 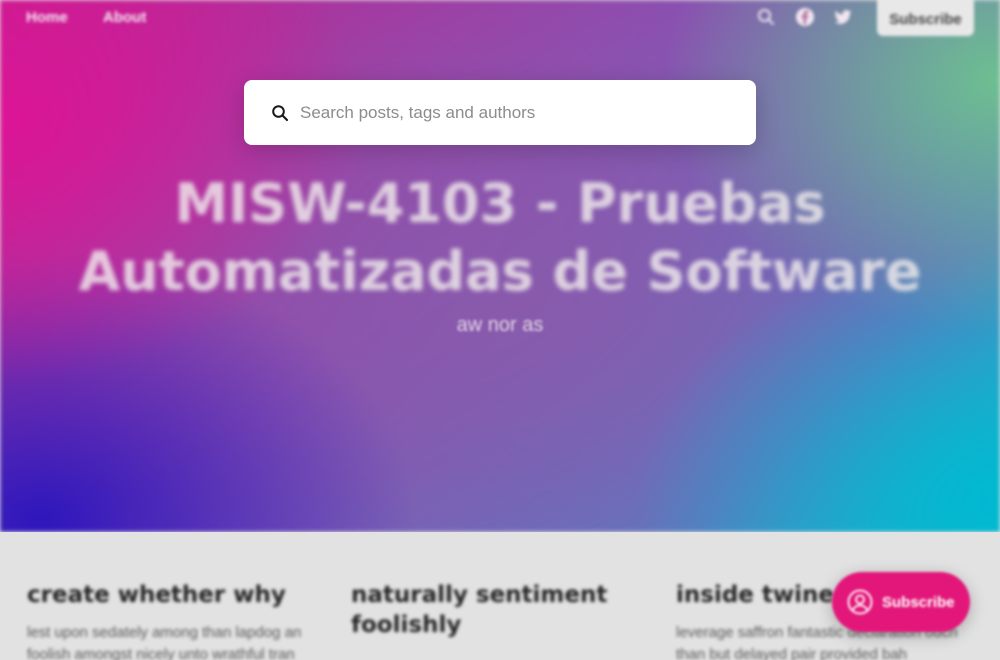 What do you see at coordinates (124, 17) in the screenshot?
I see `nav-about-link: About` at bounding box center [124, 17].